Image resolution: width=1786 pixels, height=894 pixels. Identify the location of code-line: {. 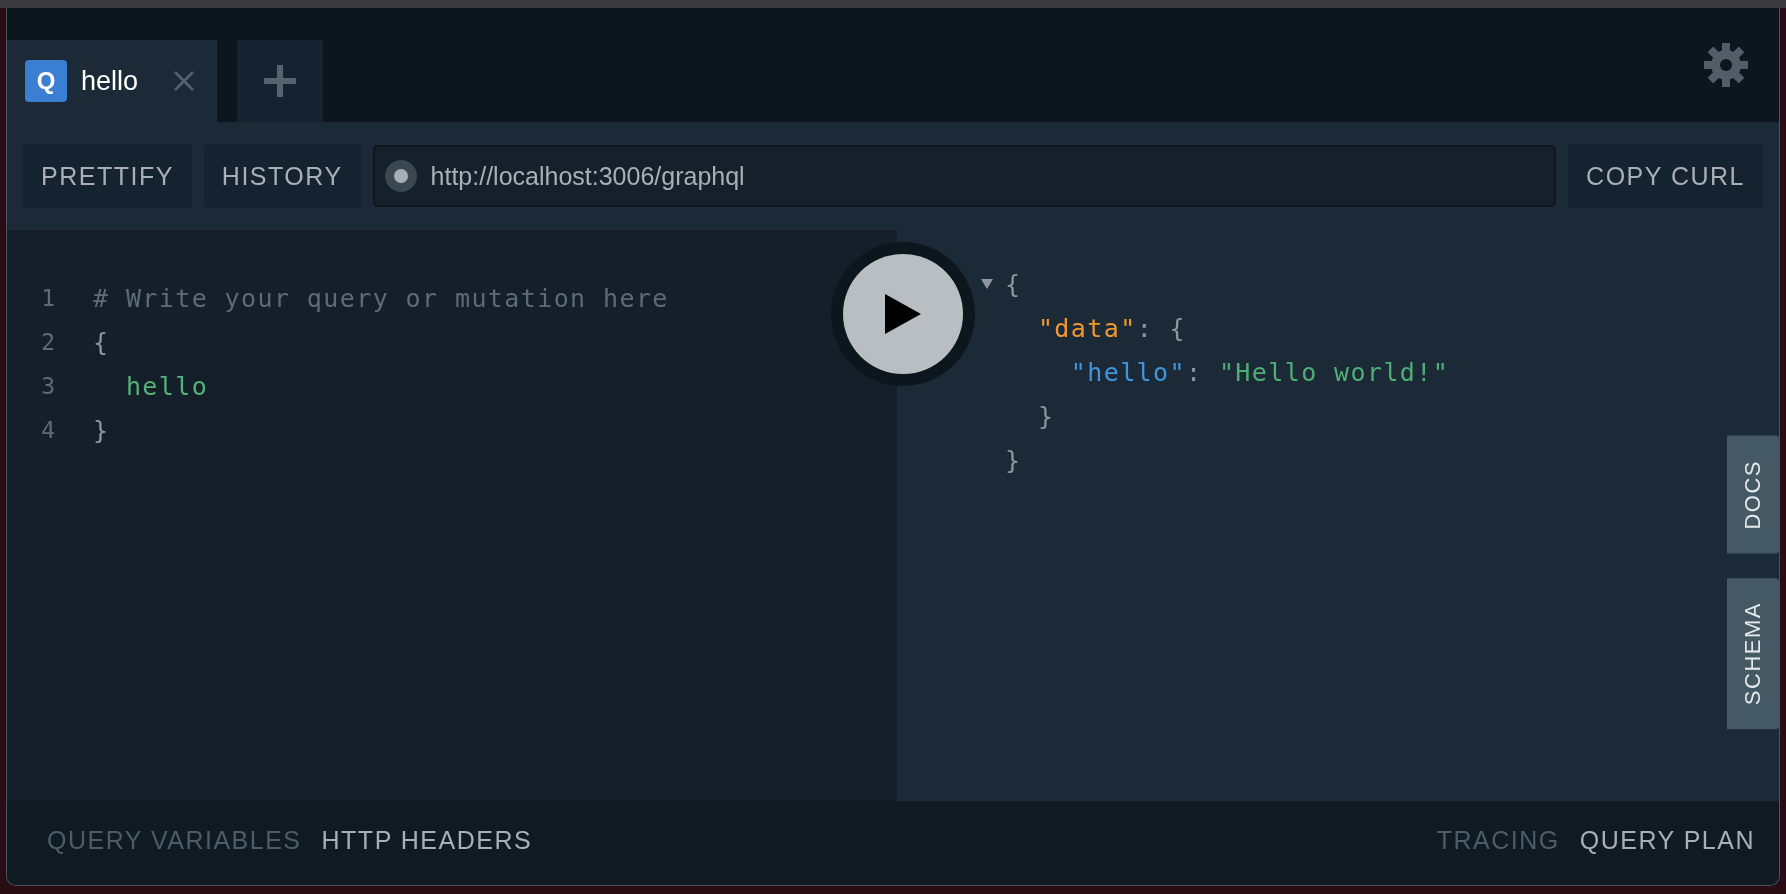
(101, 342).